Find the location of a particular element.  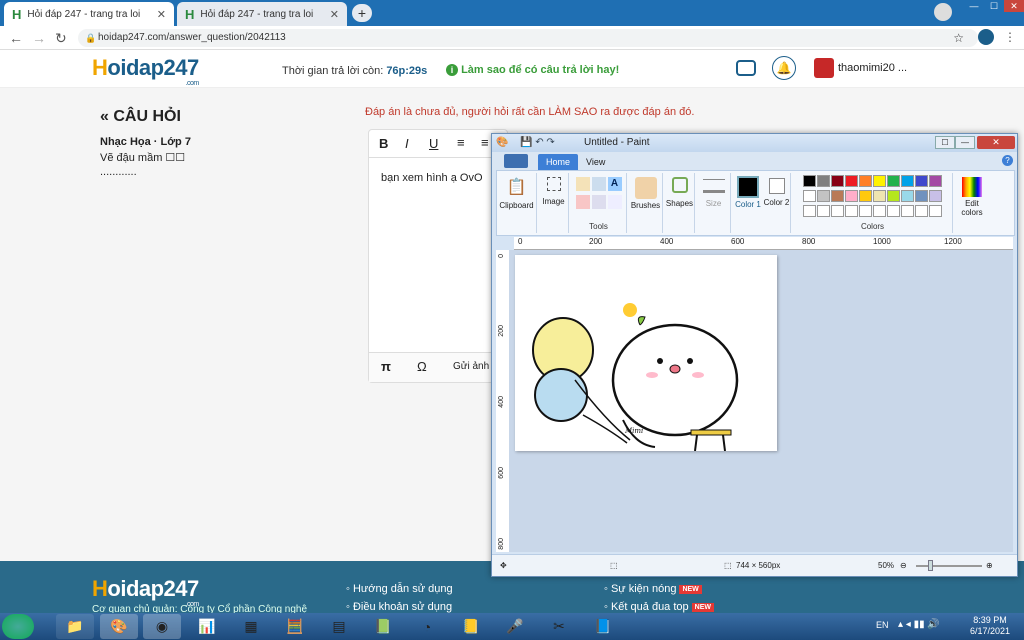

good-answer-tip: i Làm sao để có câu trả lời hay! is located at coordinates (532, 70).